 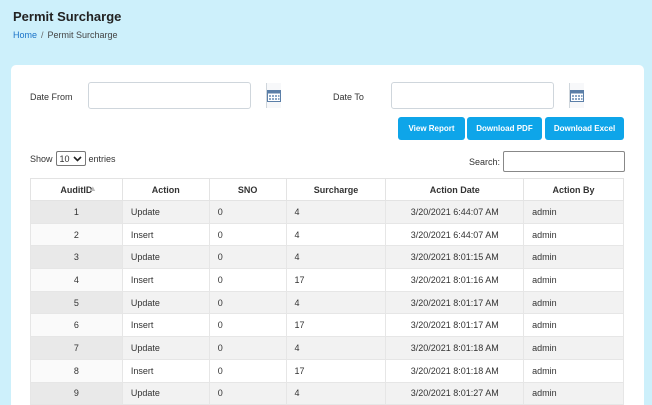 I want to click on date-from-input, so click(x=177, y=95).